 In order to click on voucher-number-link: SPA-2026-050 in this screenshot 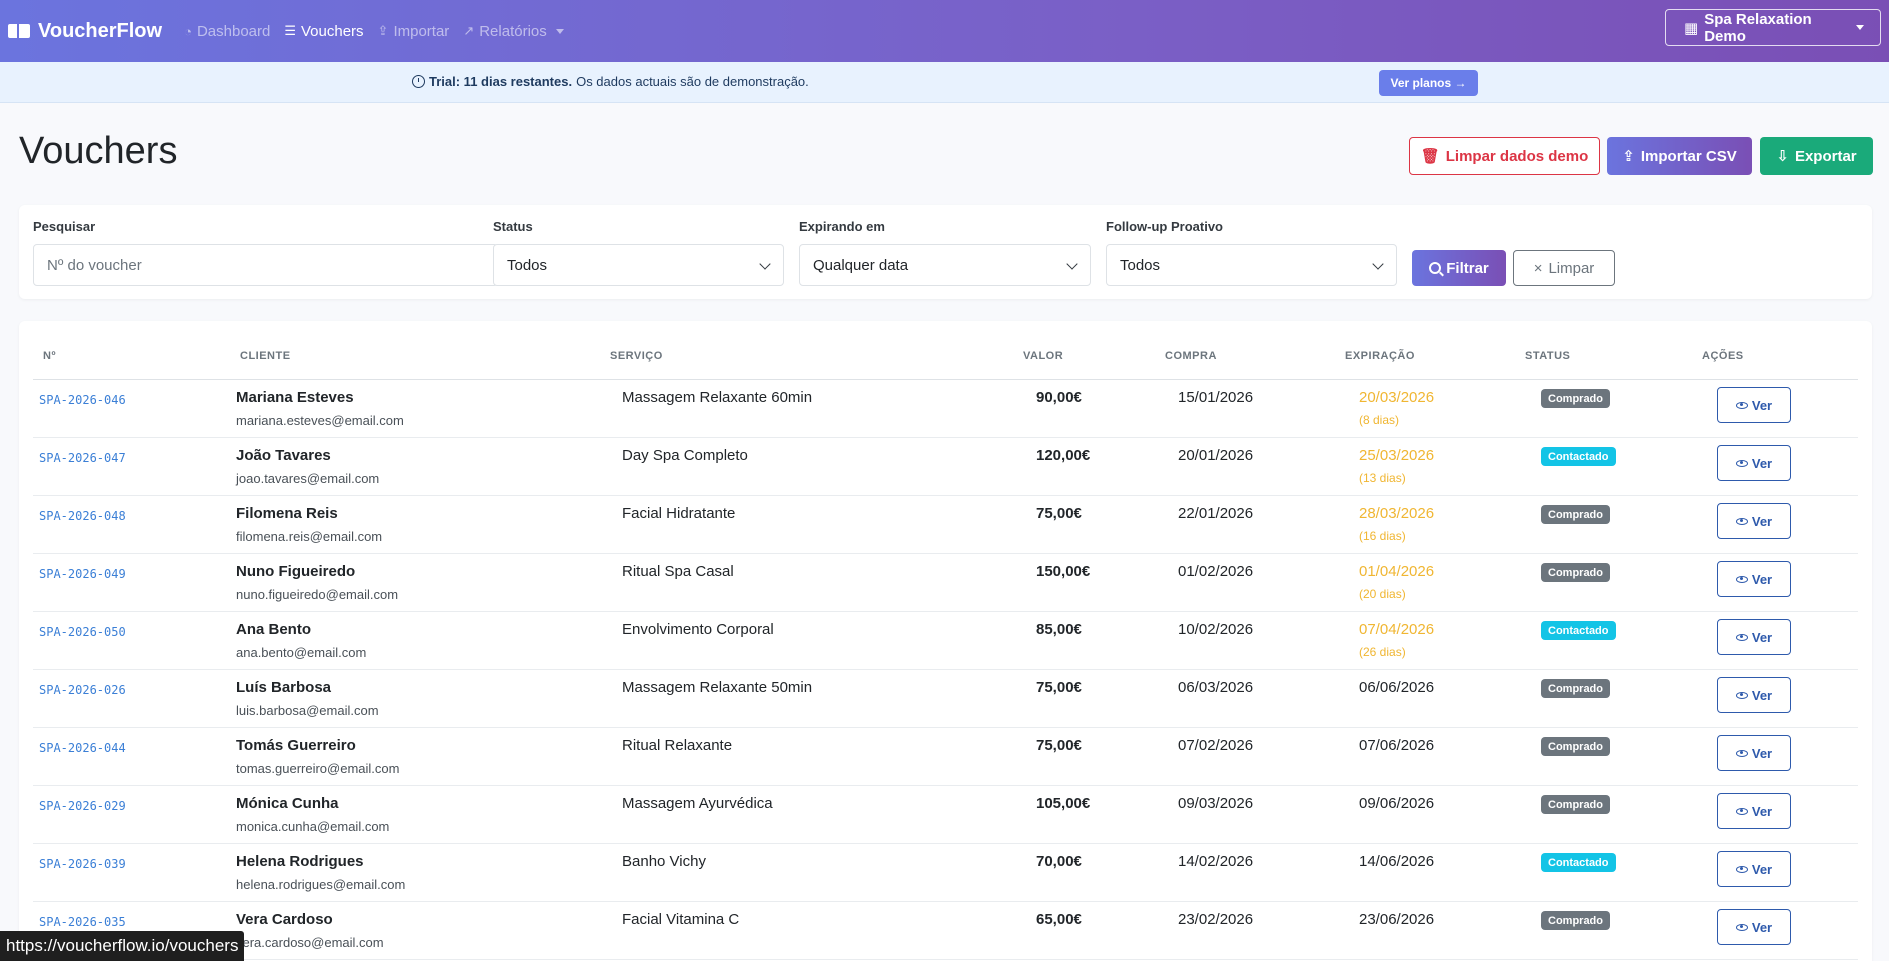, I will do `click(82, 632)`.